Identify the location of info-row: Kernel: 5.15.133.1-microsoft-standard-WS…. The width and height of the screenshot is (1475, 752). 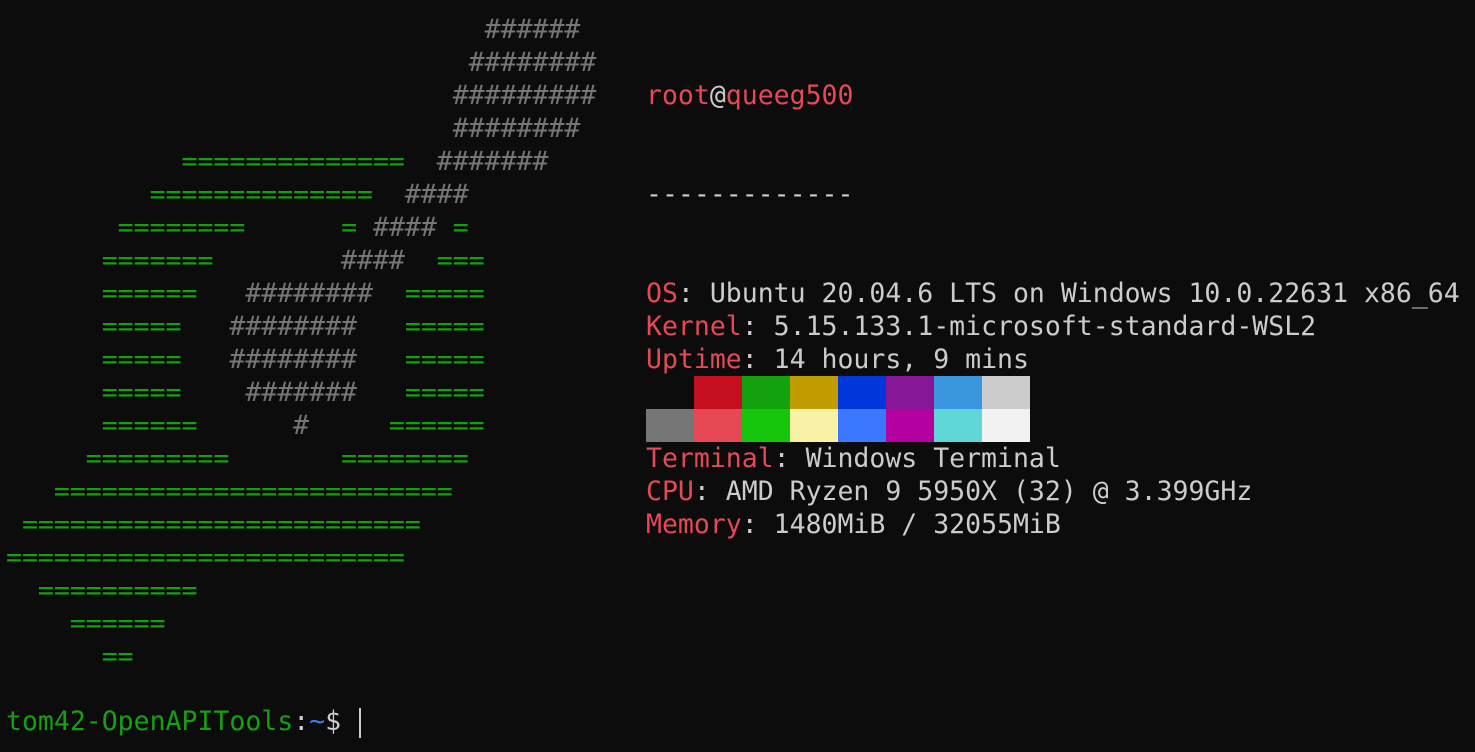
(1053, 326).